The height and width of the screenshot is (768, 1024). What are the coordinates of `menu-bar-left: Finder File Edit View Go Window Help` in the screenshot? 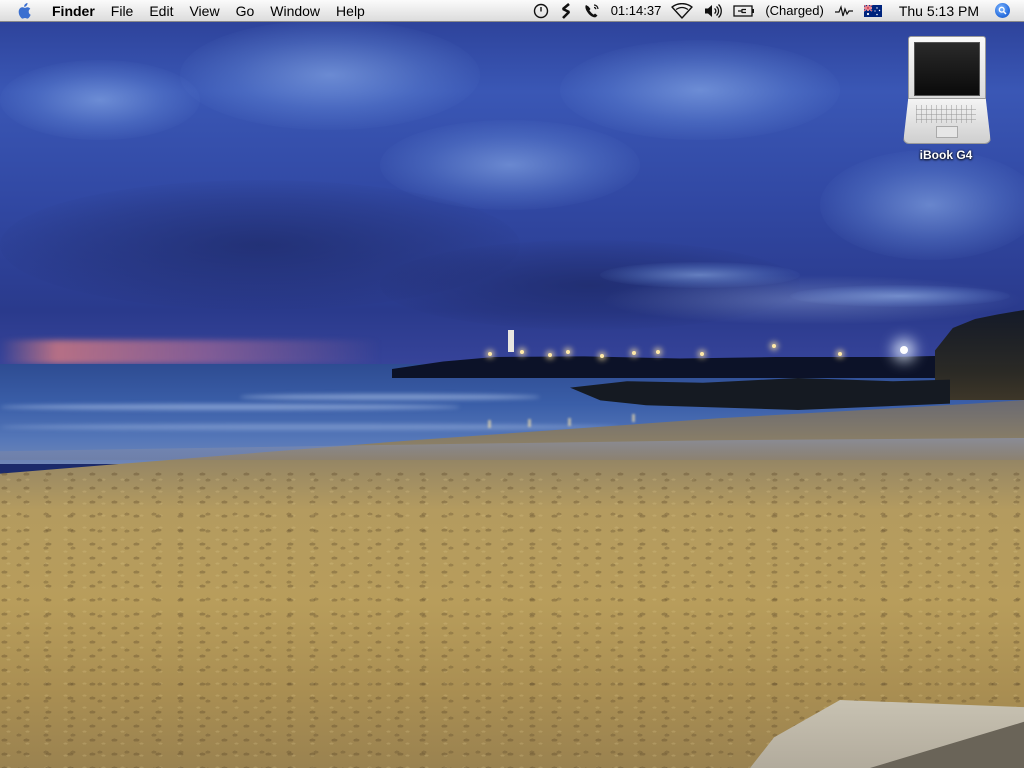 It's located at (186, 11).